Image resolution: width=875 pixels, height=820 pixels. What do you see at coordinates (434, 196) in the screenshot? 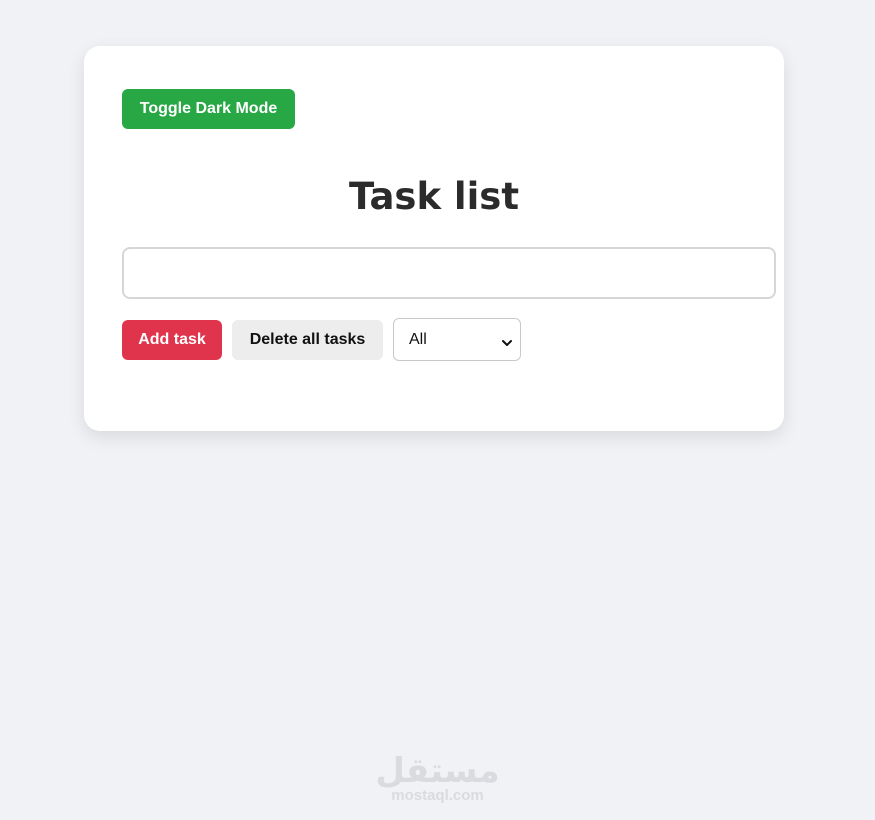
I see `page-title: Task list` at bounding box center [434, 196].